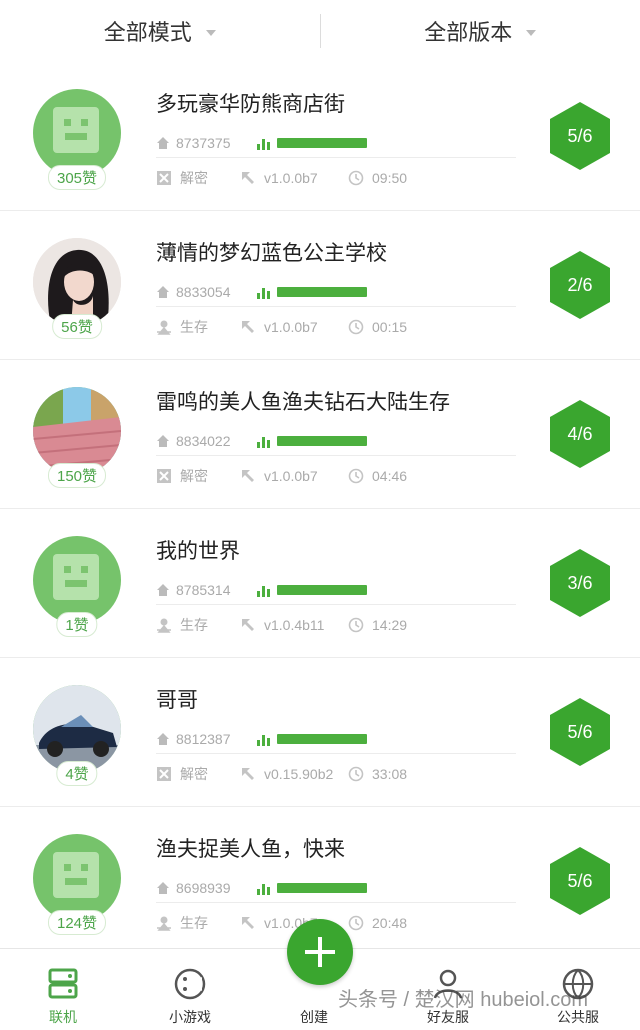  What do you see at coordinates (303, 401) in the screenshot?
I see `room-title: 雷鸣的美人鱼渔夫钻石大陆生存` at bounding box center [303, 401].